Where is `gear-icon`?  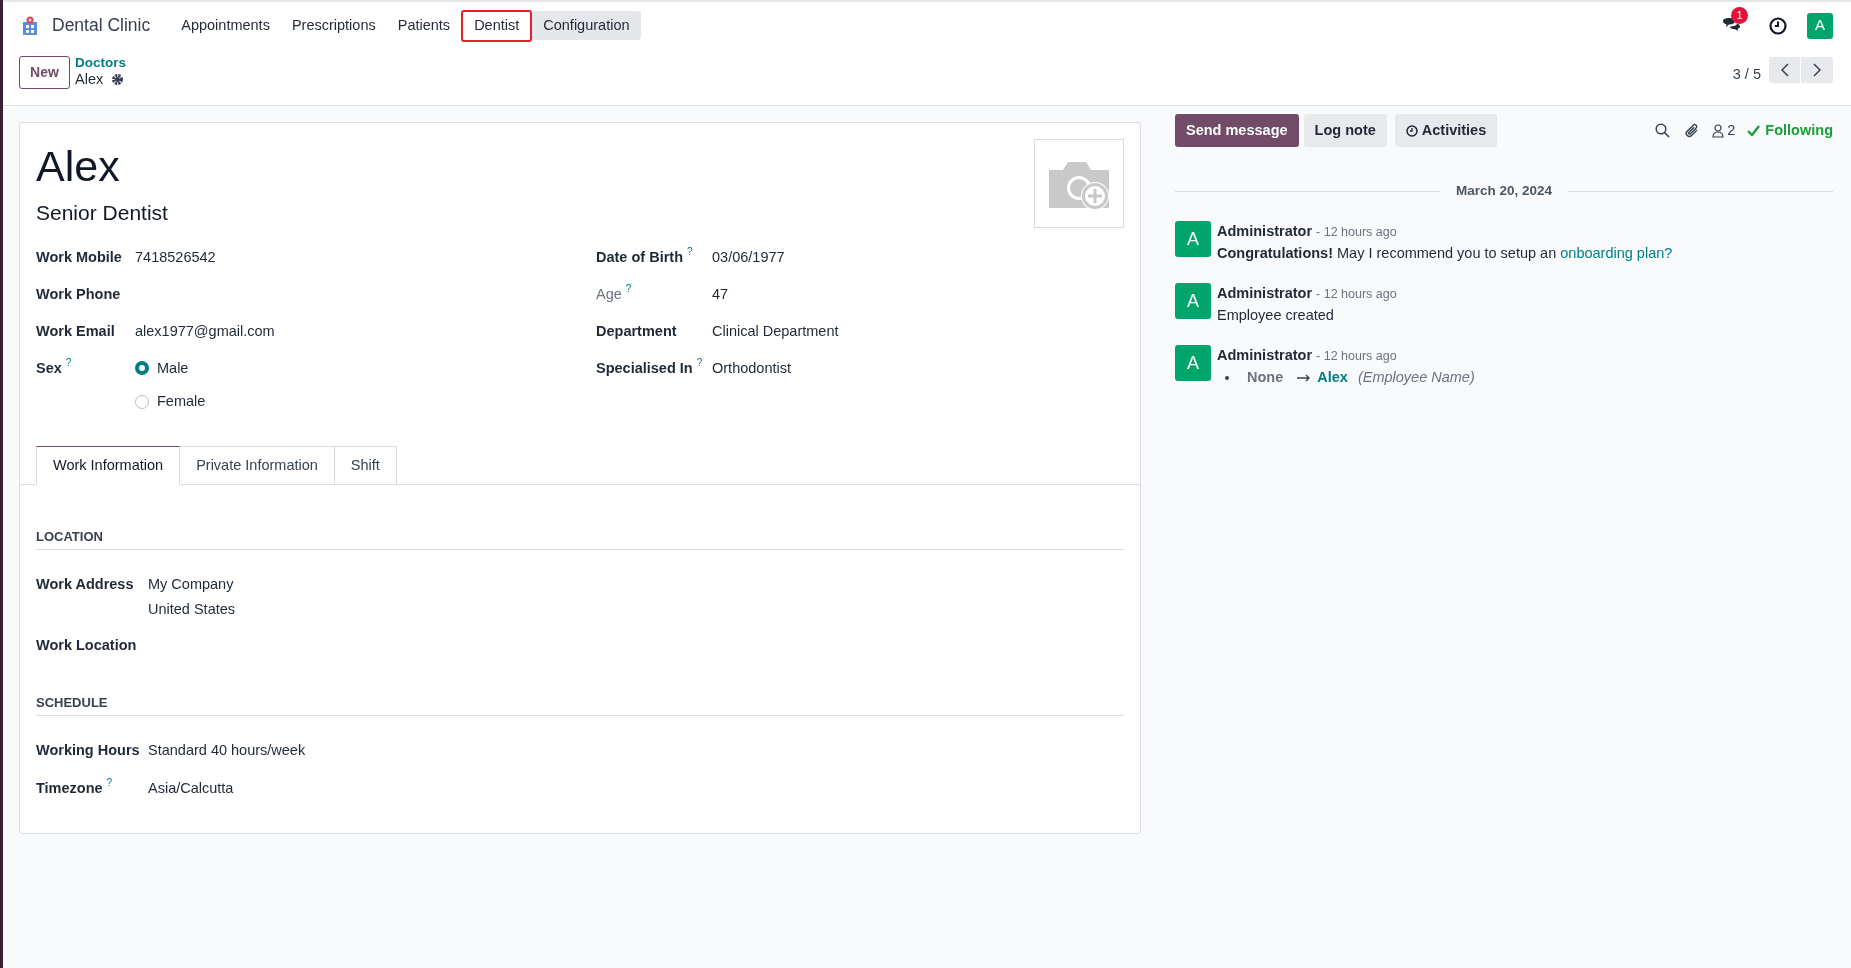 gear-icon is located at coordinates (118, 79).